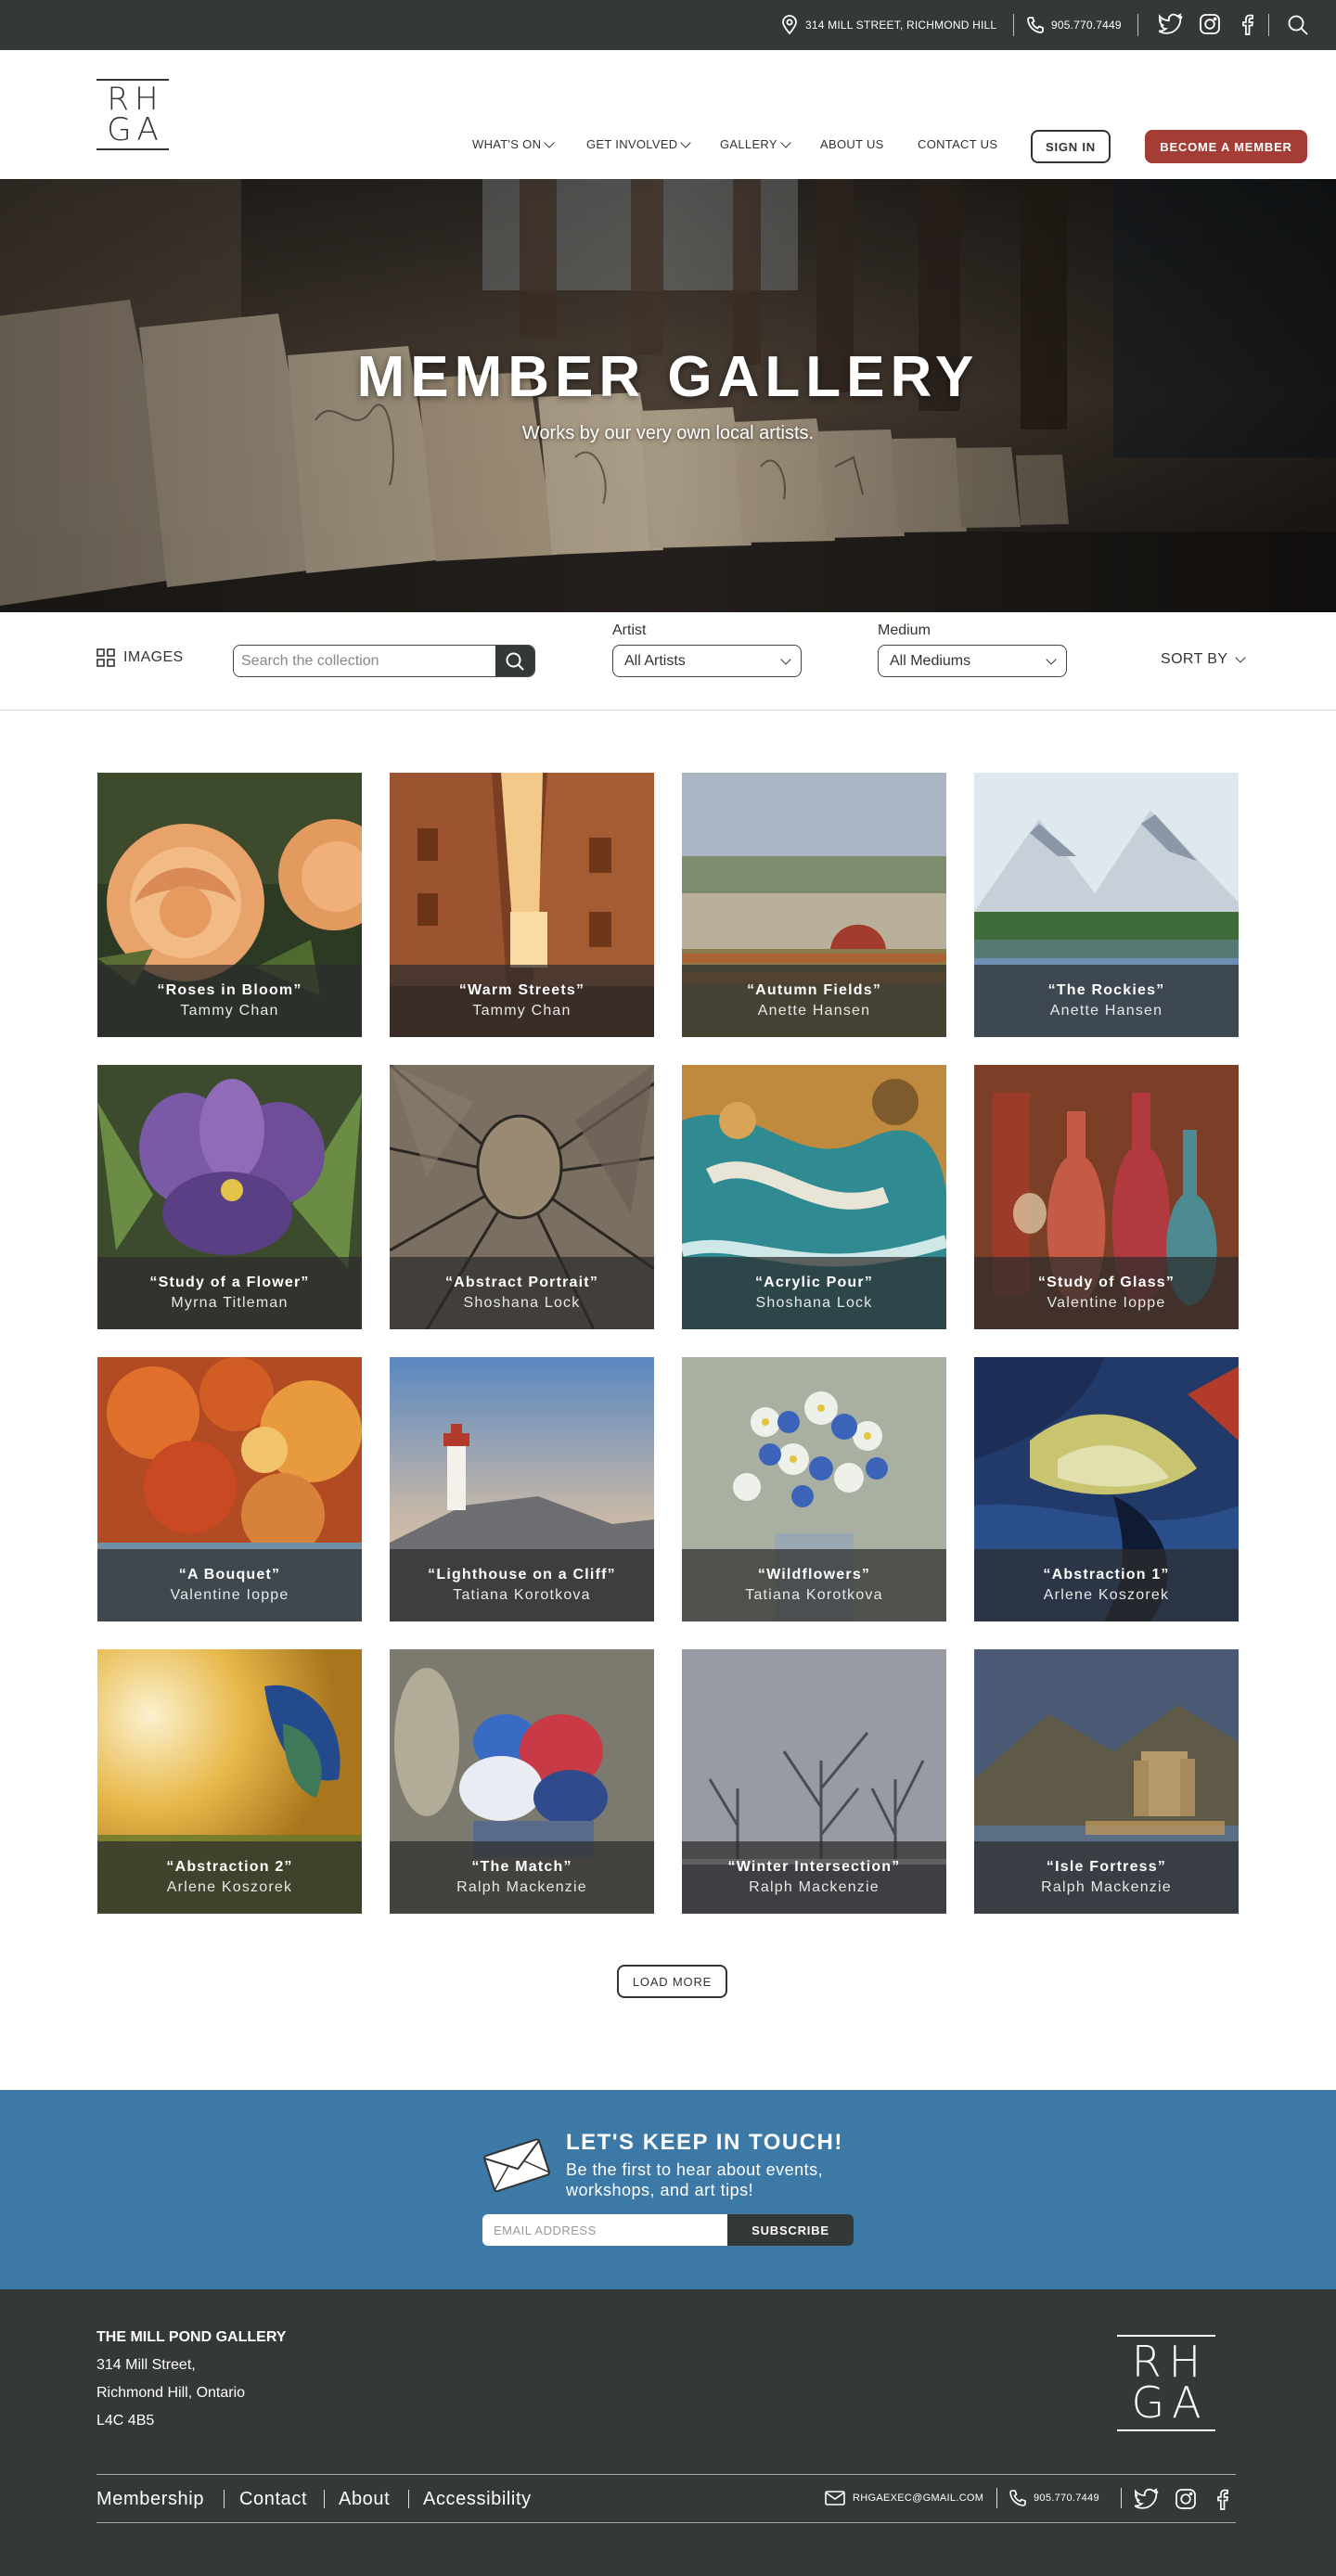 Image resolution: width=1336 pixels, height=2576 pixels. I want to click on images-view-toggle: IMAGES, so click(140, 657).